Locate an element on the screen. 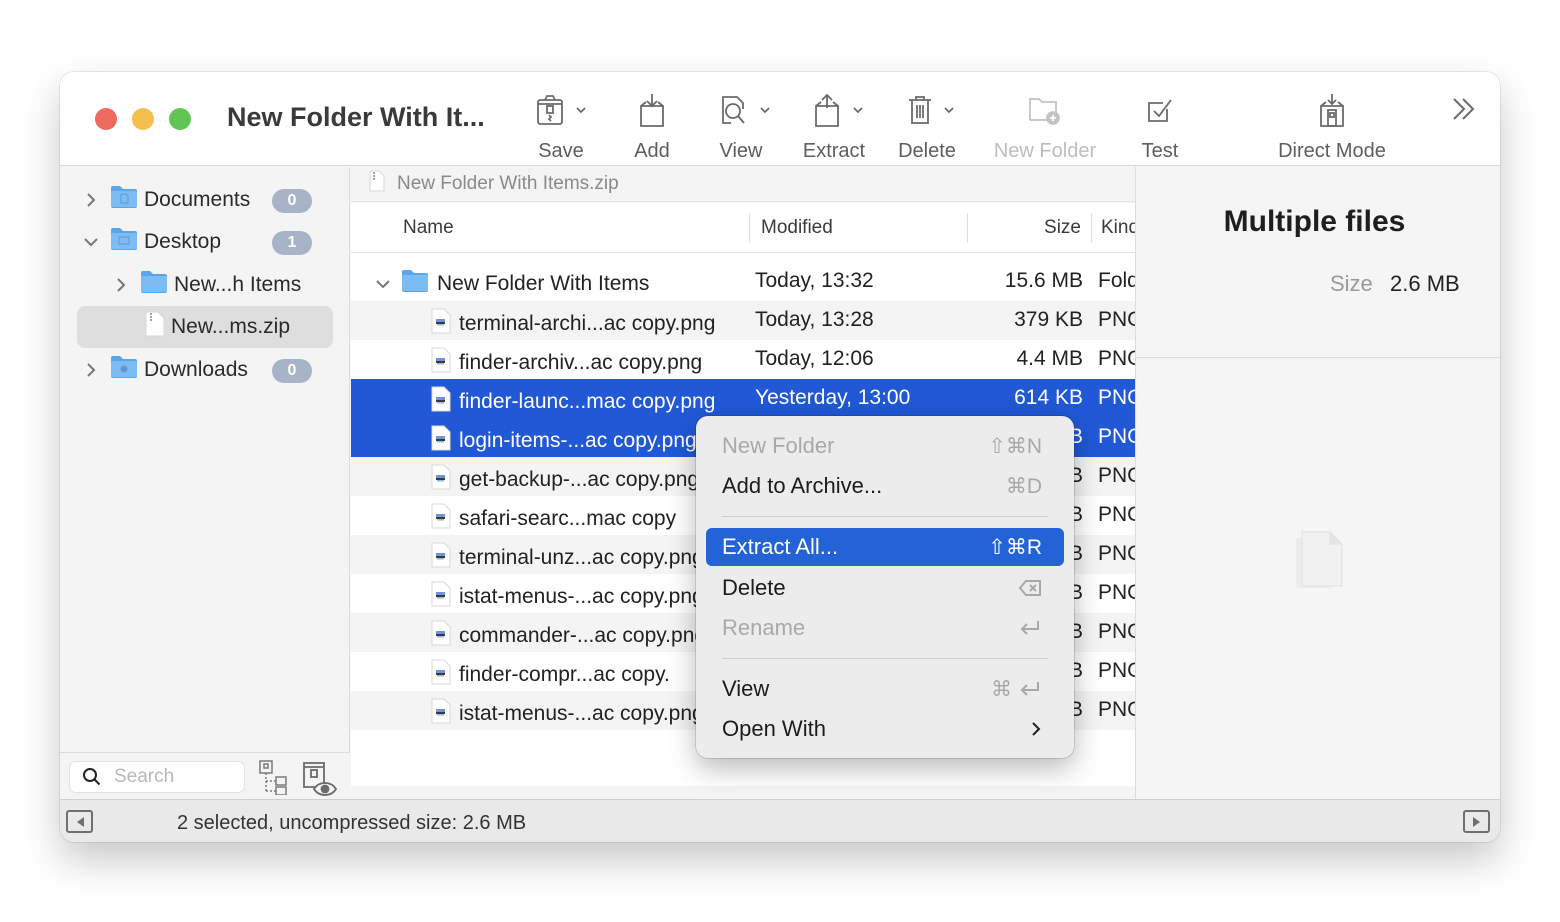  toggle-sidebar-button is located at coordinates (79, 821).